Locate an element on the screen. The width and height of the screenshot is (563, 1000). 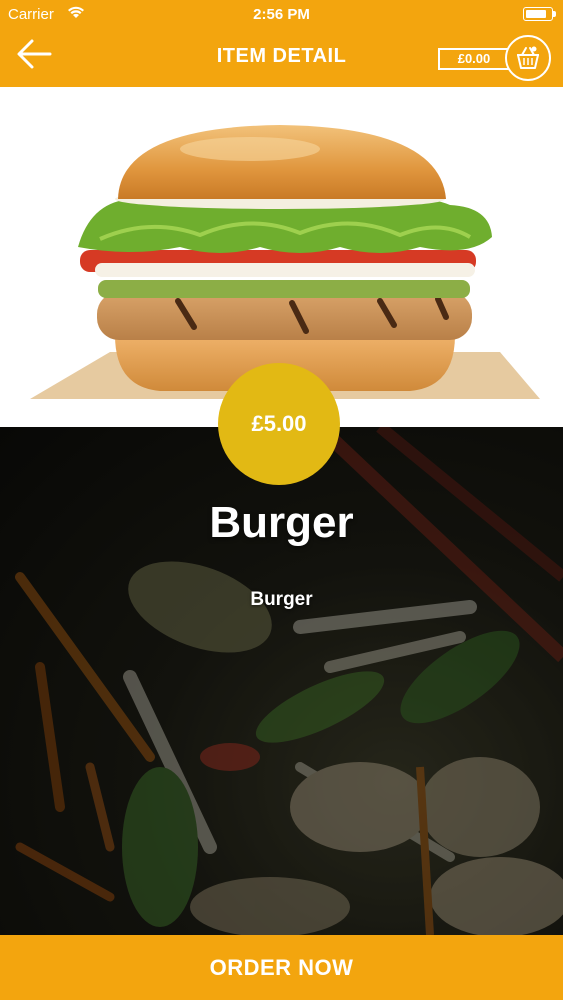
battery-icon is located at coordinates (538, 14).